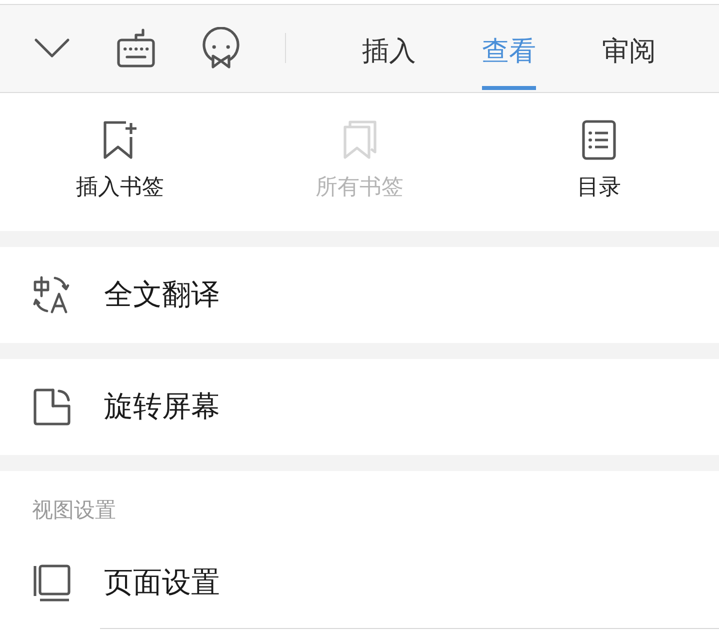  Describe the element at coordinates (221, 47) in the screenshot. I see `bowtie-face-icon` at that location.